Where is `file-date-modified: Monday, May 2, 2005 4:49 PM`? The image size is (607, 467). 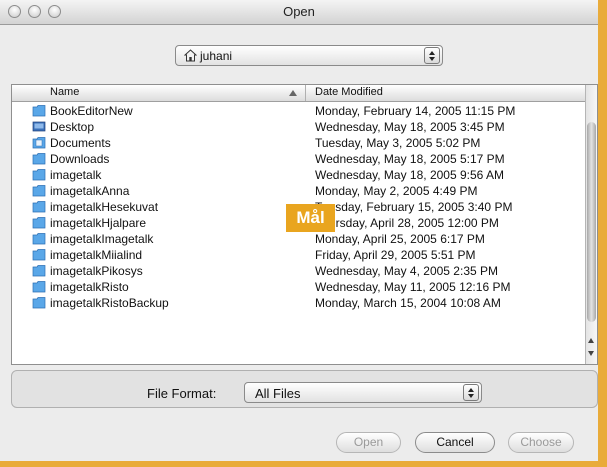 file-date-modified: Monday, May 2, 2005 4:49 PM is located at coordinates (396, 191).